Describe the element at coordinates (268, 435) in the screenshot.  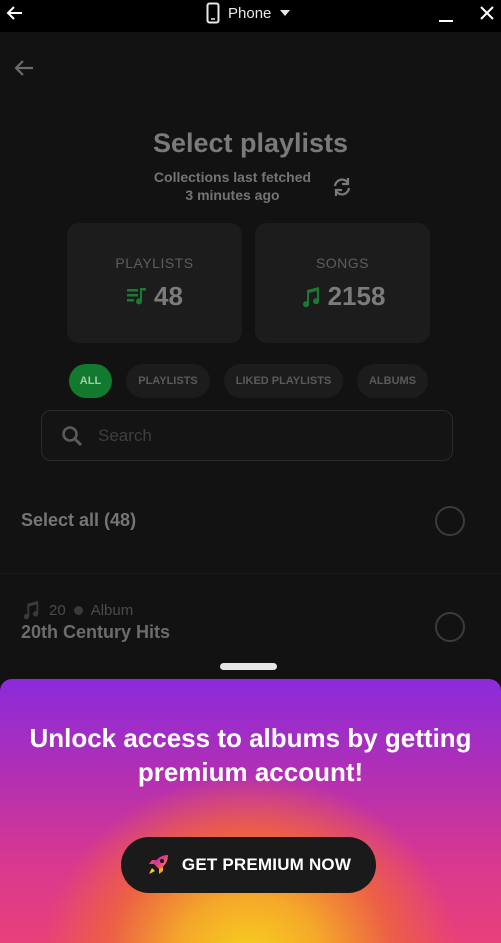
I see `search-input` at that location.